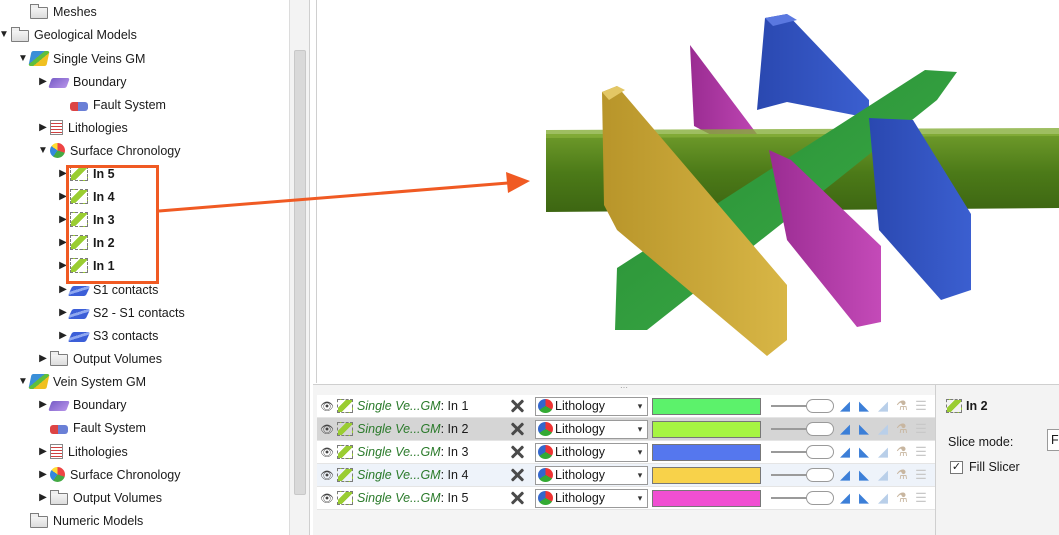 Image resolution: width=1059 pixels, height=535 pixels. Describe the element at coordinates (399, 429) in the screenshot. I see `shape-model-name: Single Ve...GM` at that location.